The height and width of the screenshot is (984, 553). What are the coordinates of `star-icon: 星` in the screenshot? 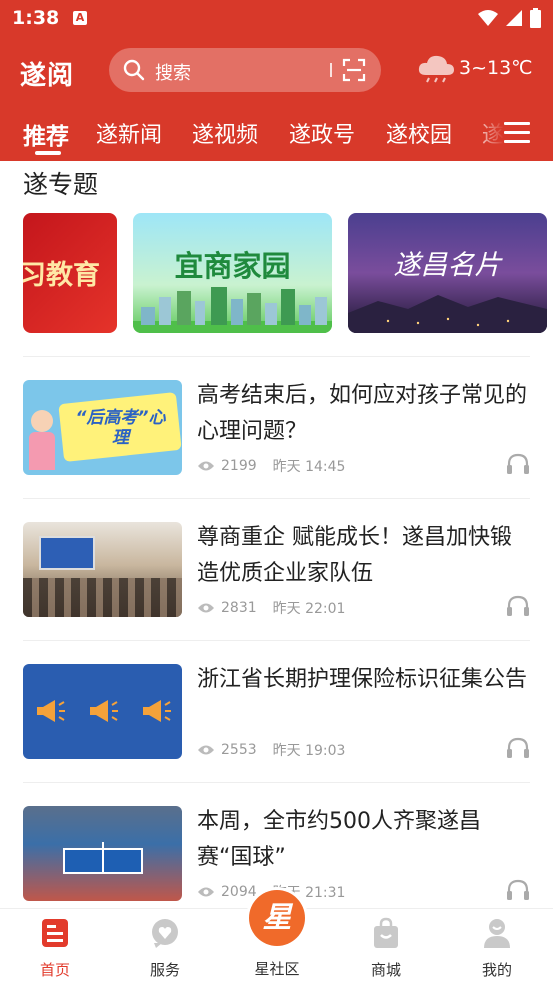 It's located at (277, 918).